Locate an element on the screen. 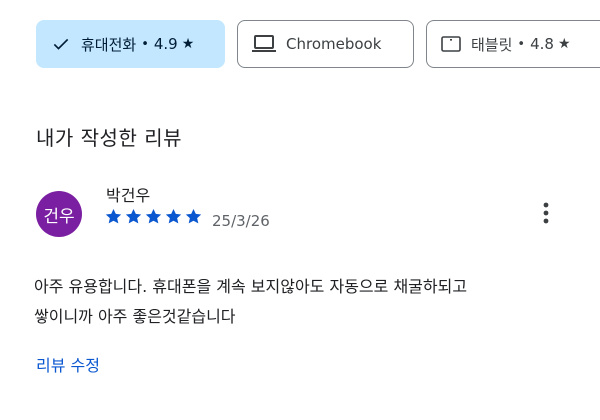 Image resolution: width=600 pixels, height=420 pixels. star-rating is located at coordinates (153, 216).